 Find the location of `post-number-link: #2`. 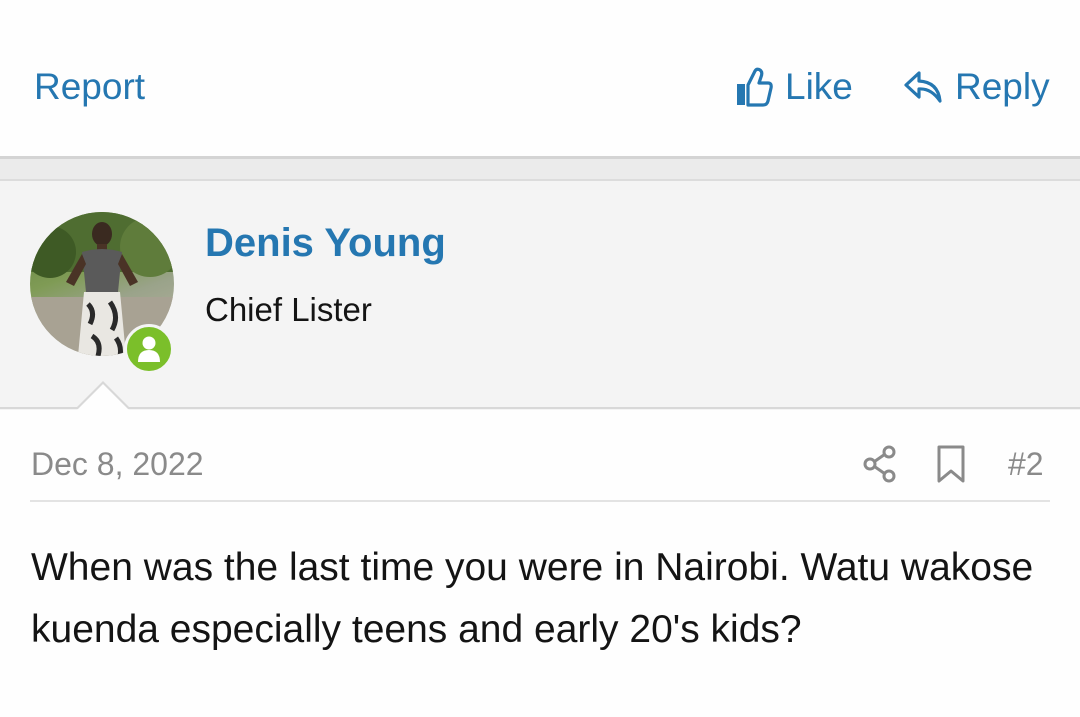

post-number-link: #2 is located at coordinates (1026, 464).